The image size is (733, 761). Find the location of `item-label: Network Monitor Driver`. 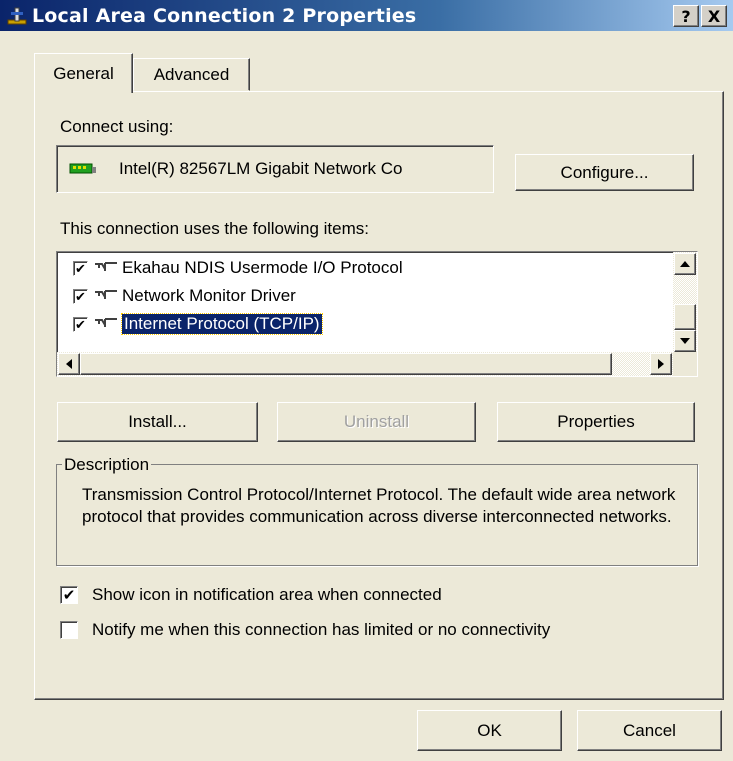

item-label: Network Monitor Driver is located at coordinates (209, 295).